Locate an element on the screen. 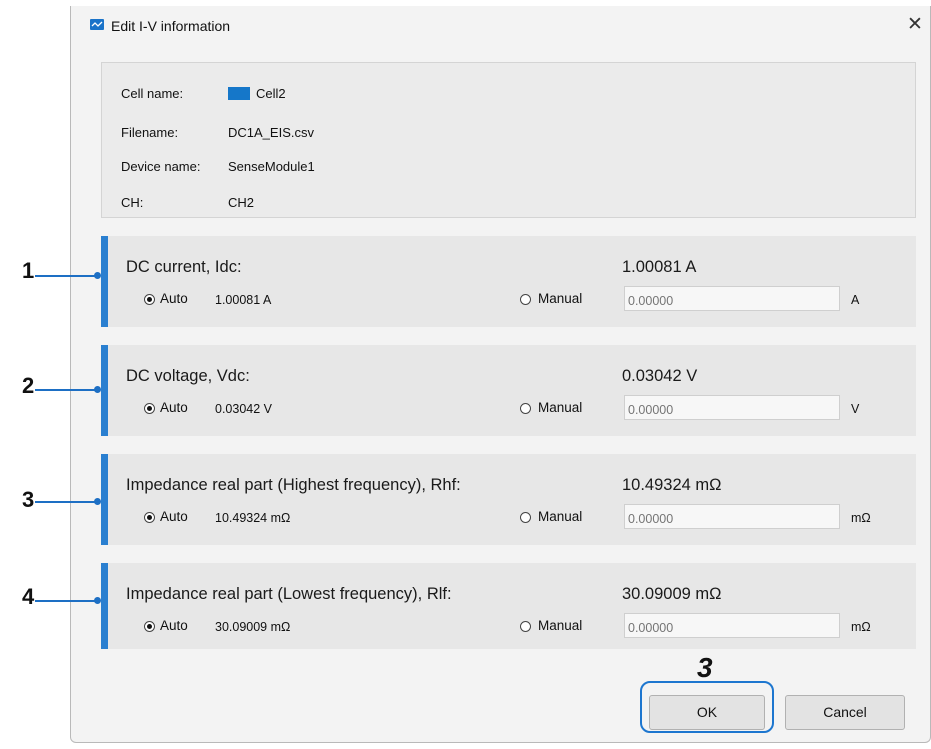  section-value: 0.03042 V is located at coordinates (660, 376).